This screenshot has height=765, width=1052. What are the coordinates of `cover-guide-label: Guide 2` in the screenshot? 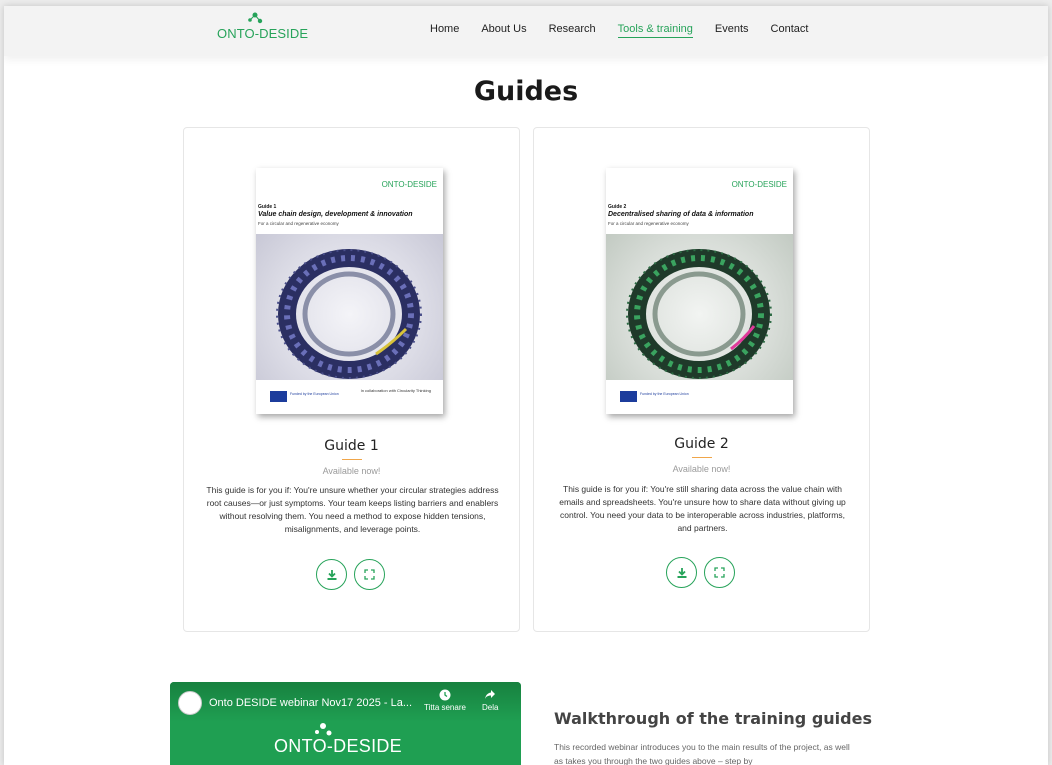 It's located at (617, 207).